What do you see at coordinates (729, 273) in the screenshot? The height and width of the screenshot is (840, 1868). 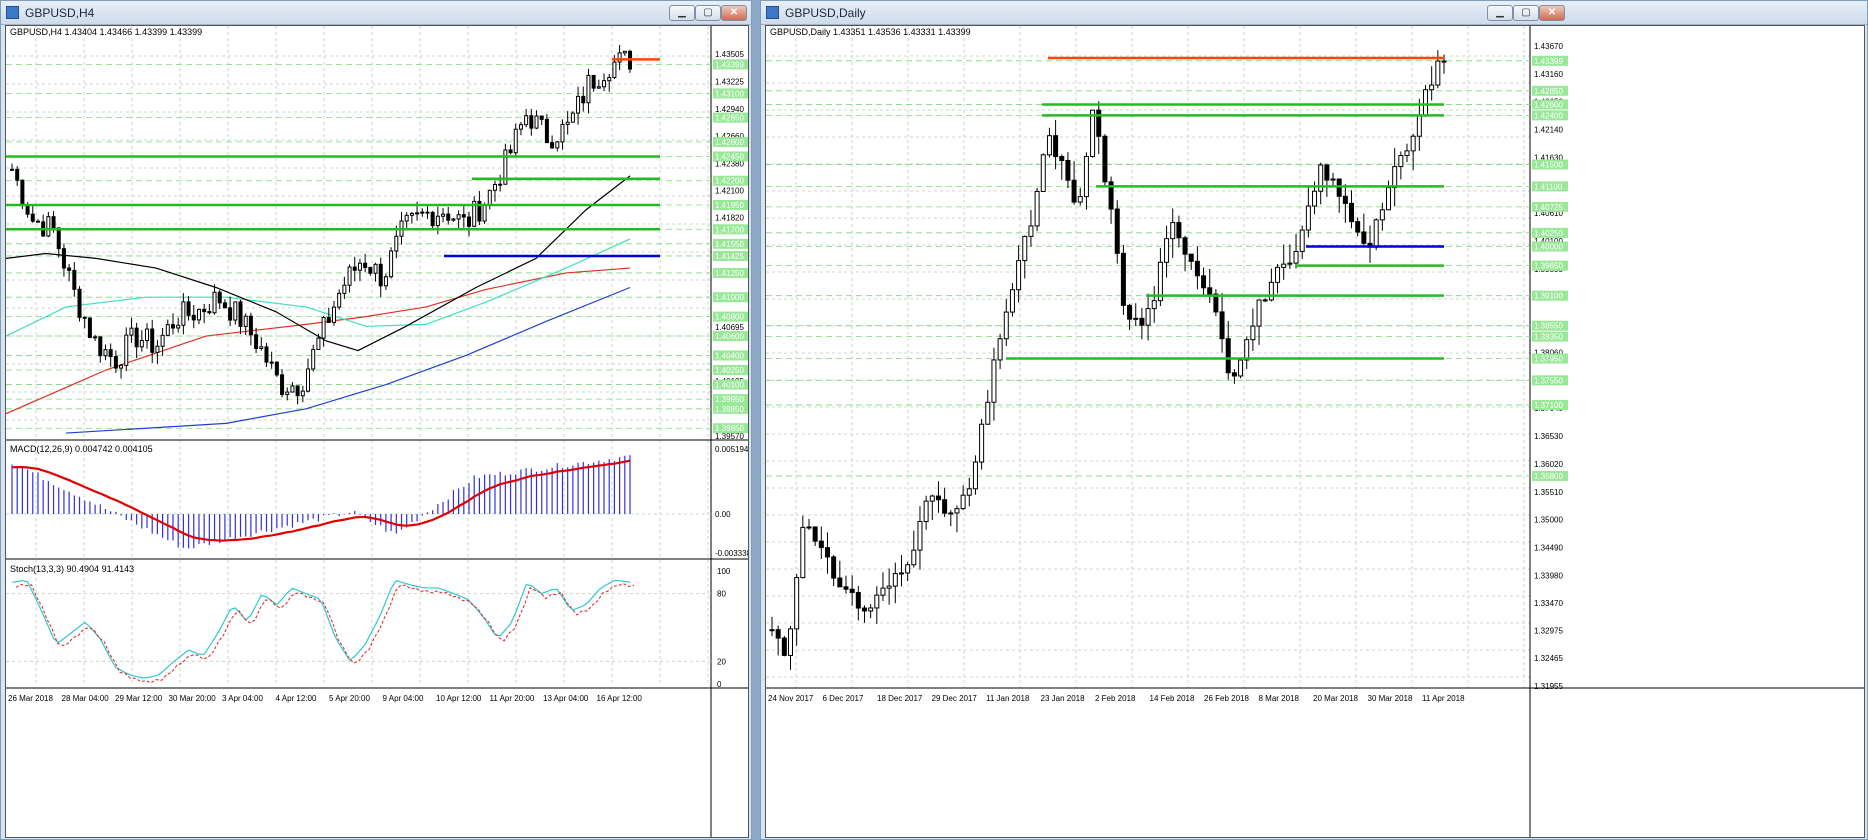 I see `price-level-label: 1.41250` at bounding box center [729, 273].